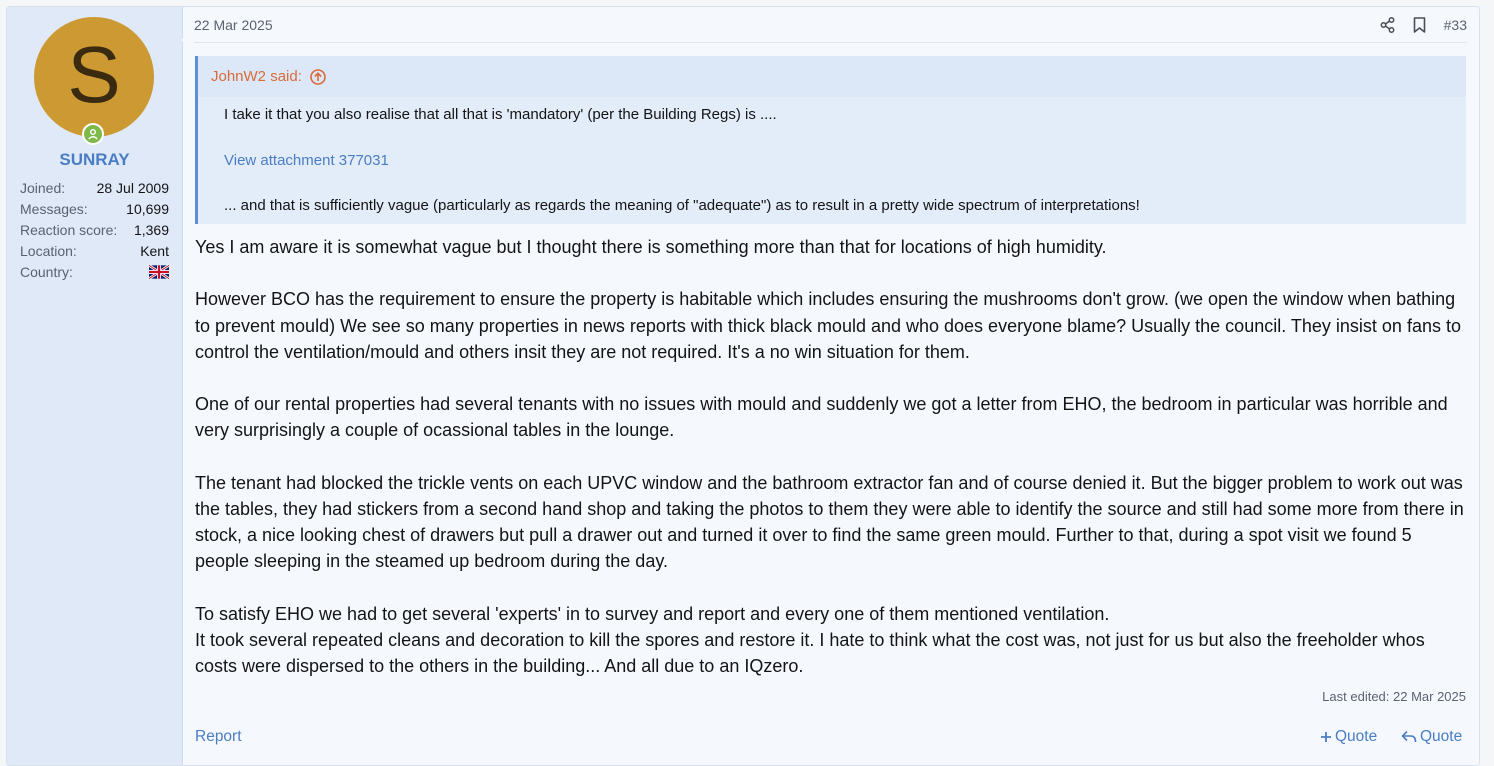 The width and height of the screenshot is (1494, 766). I want to click on post-header: 22 Mar 2025 #33, so click(830, 25).